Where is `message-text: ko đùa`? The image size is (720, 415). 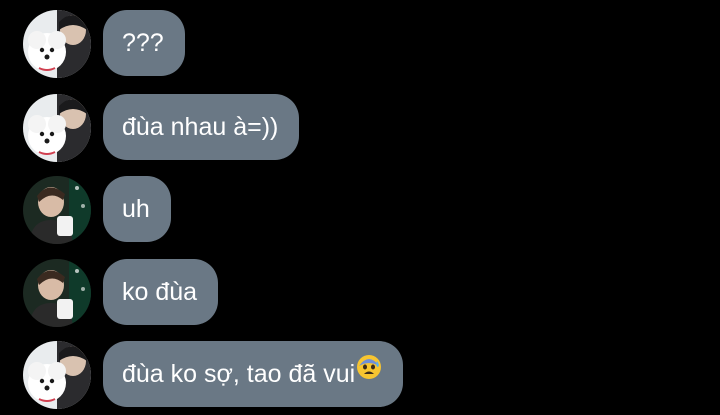
message-text: ko đùa is located at coordinates (160, 292).